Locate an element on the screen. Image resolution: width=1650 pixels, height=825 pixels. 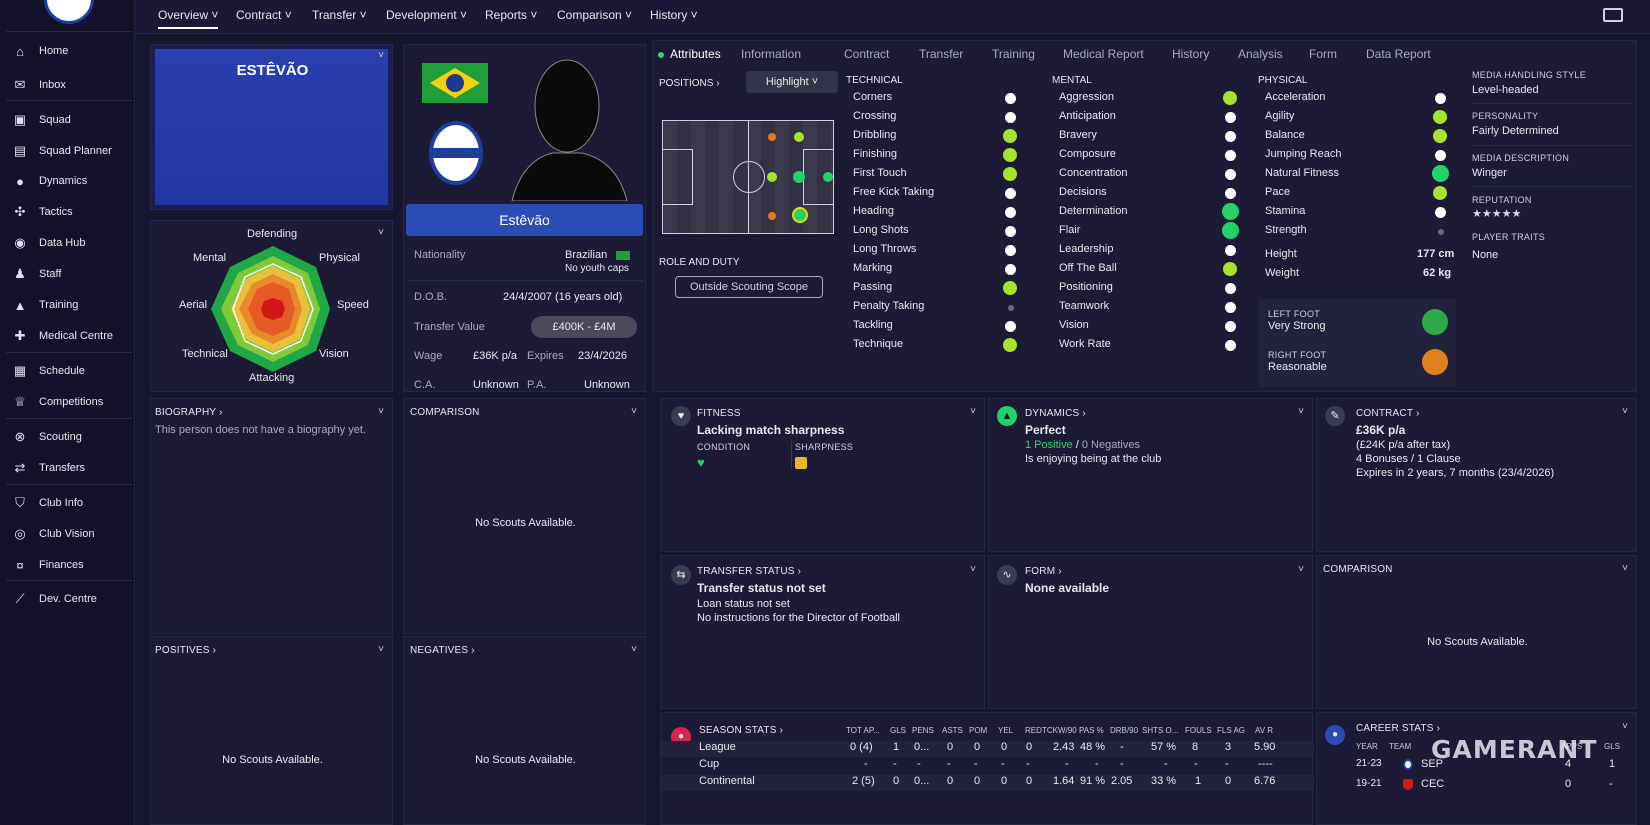
height-value: 177 cm is located at coordinates (1436, 254).